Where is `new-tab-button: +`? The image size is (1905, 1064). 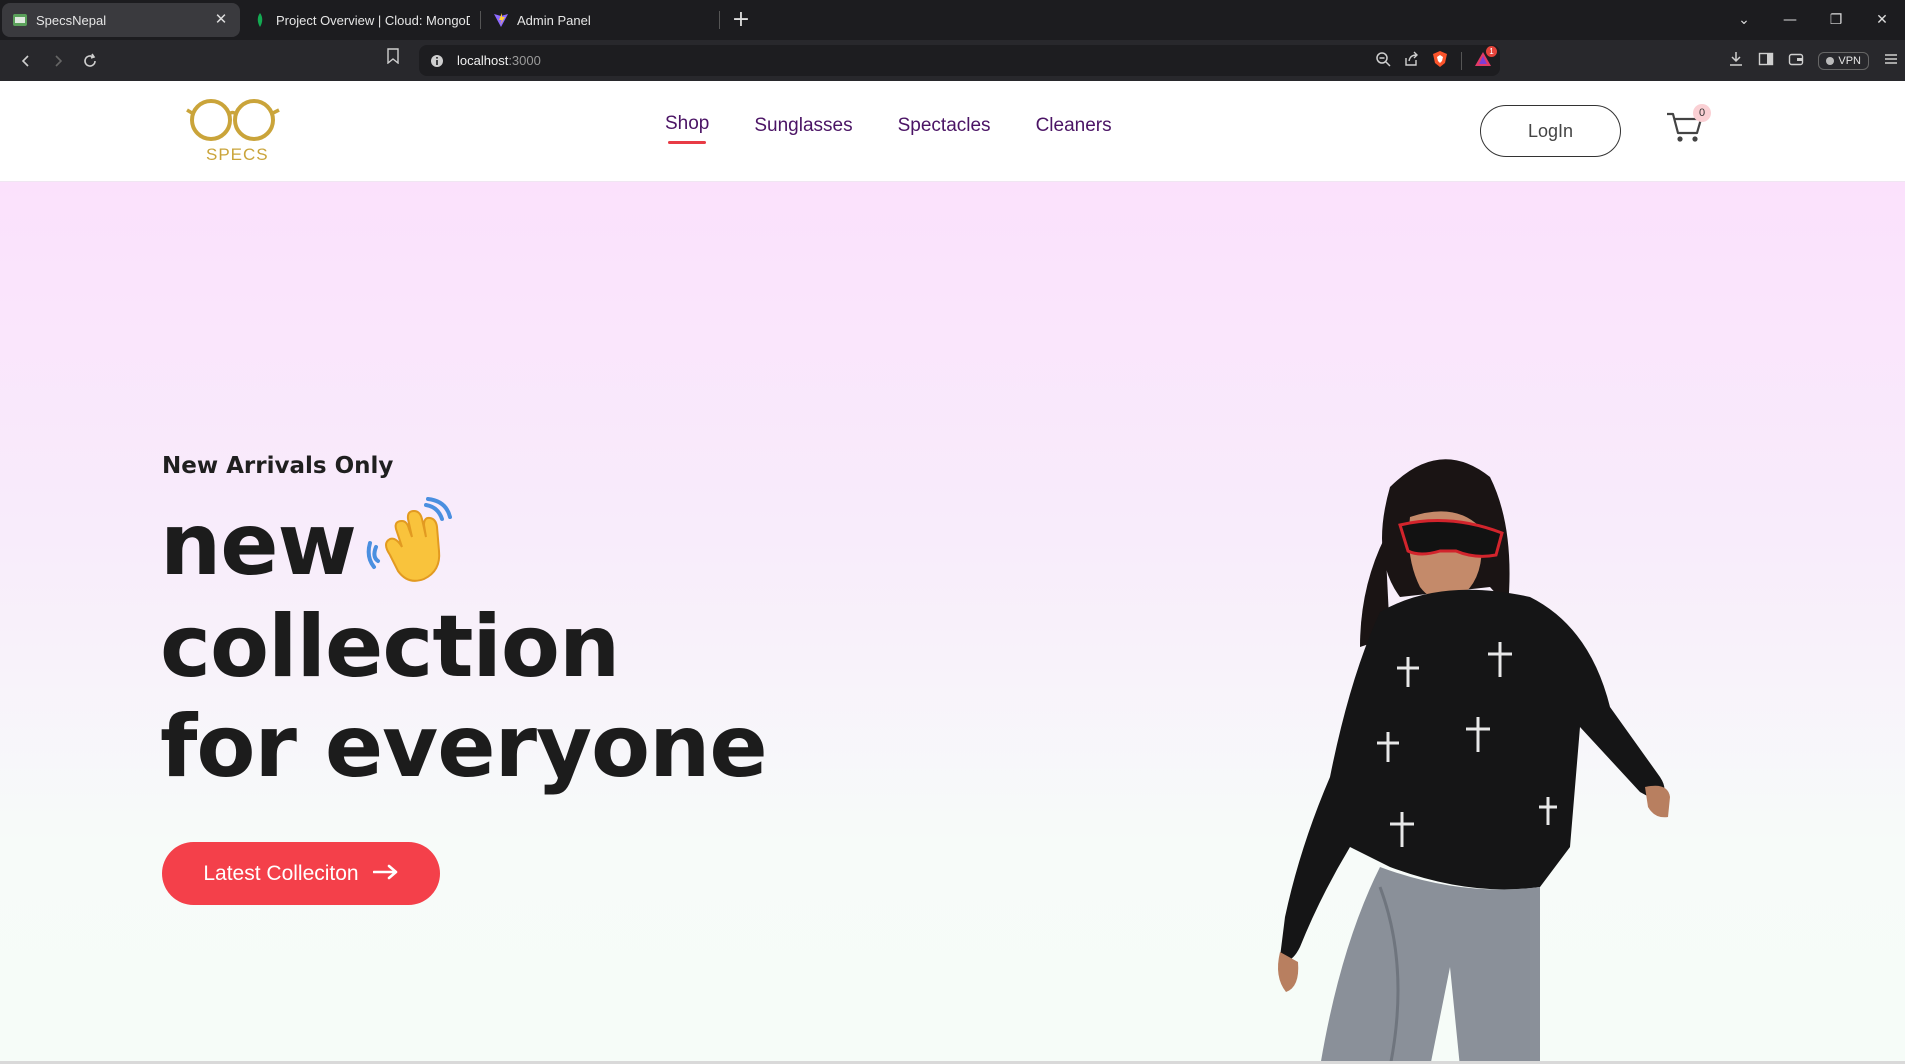
new-tab-button: + is located at coordinates (741, 20).